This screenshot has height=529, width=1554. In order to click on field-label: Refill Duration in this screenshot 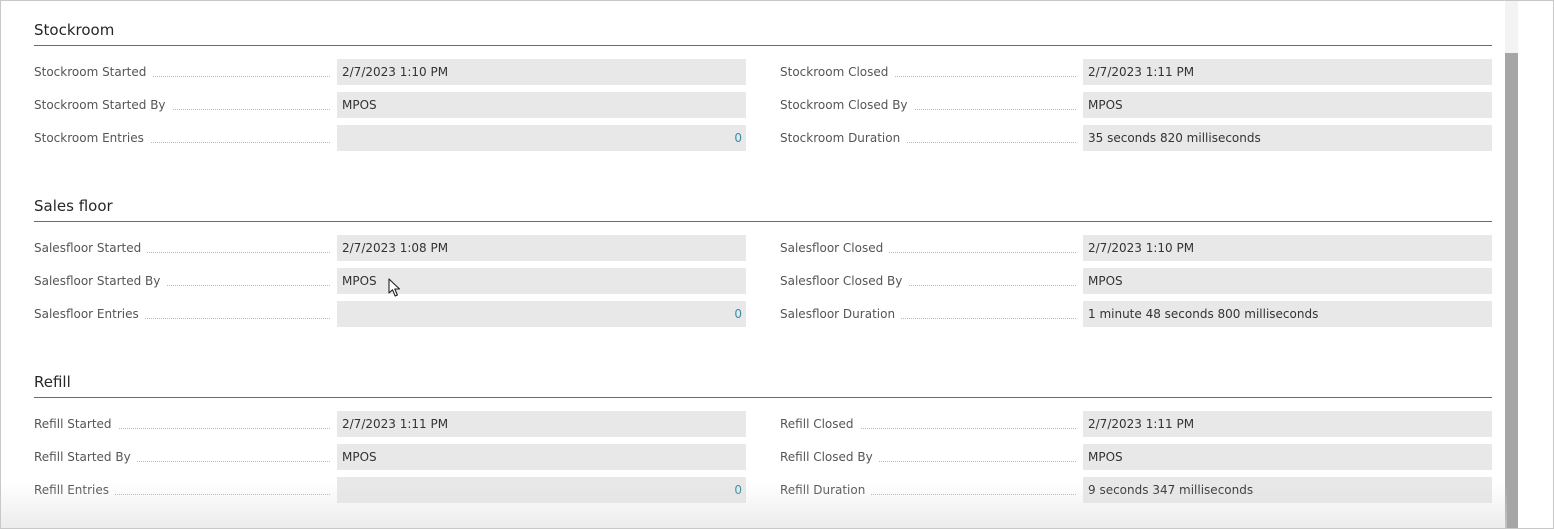, I will do `click(826, 490)`.